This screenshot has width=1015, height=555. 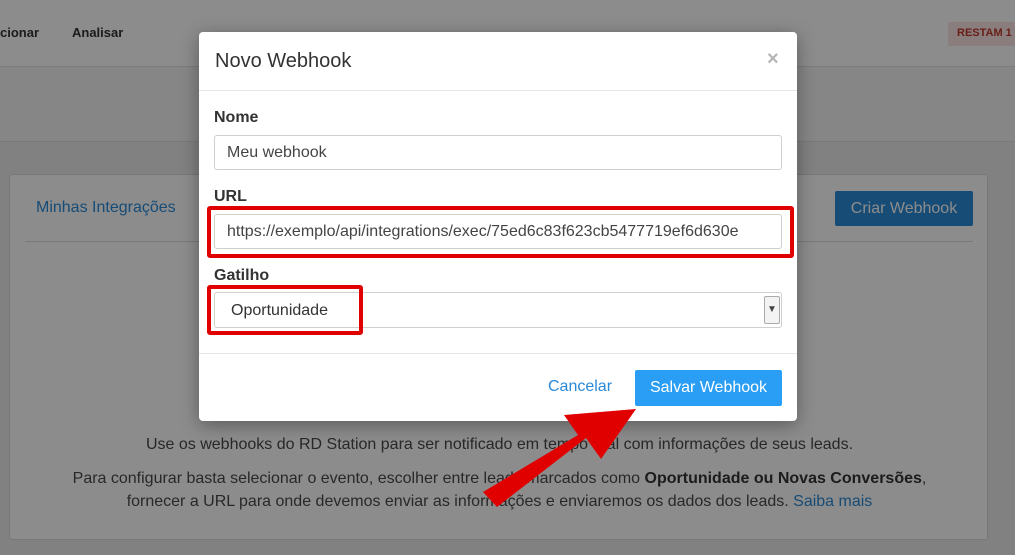 What do you see at coordinates (772, 310) in the screenshot?
I see `chevron-down-icon: ▼` at bounding box center [772, 310].